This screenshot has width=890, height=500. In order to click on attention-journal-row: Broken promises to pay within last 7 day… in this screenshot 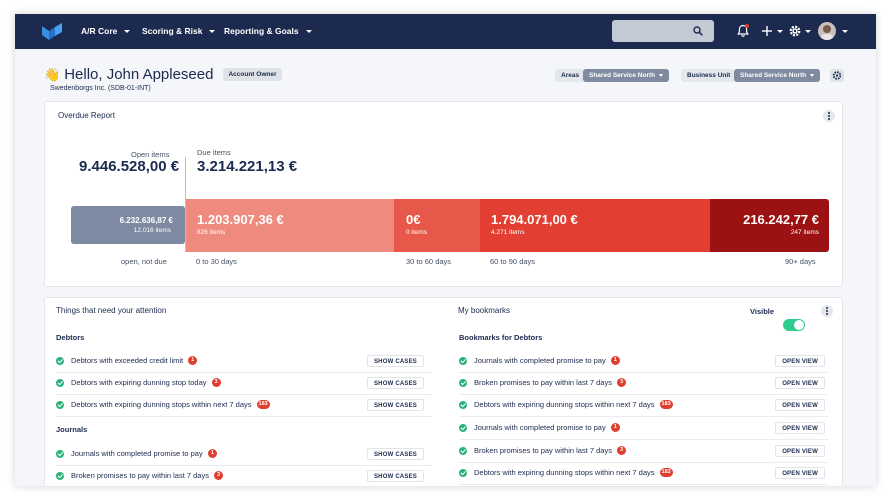, I will do `click(244, 476)`.